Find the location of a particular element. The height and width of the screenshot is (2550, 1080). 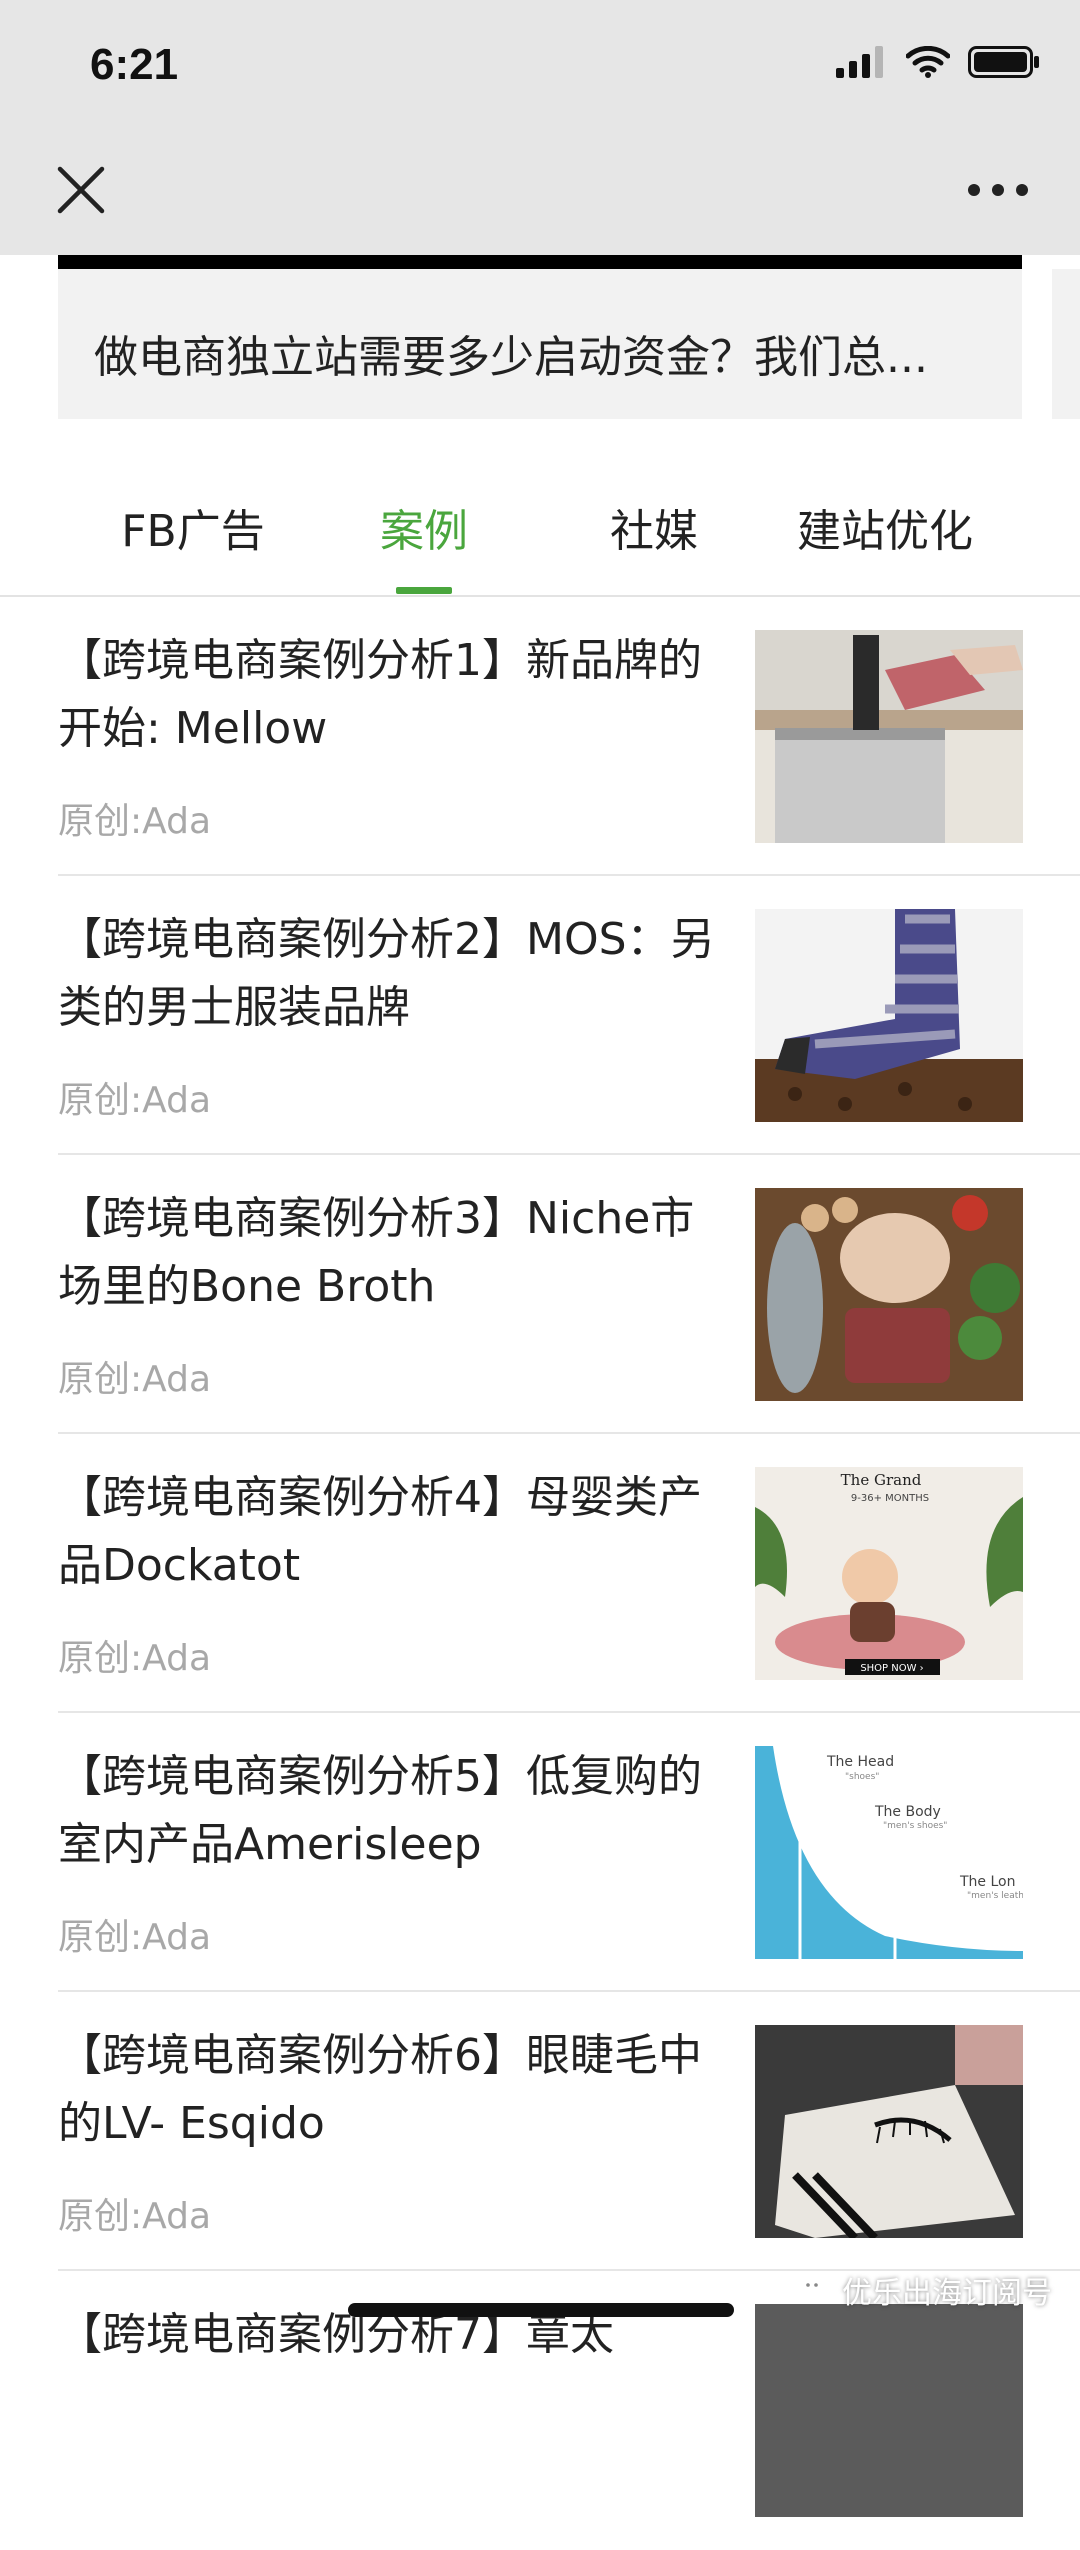

status-icons is located at coordinates (938, 62).